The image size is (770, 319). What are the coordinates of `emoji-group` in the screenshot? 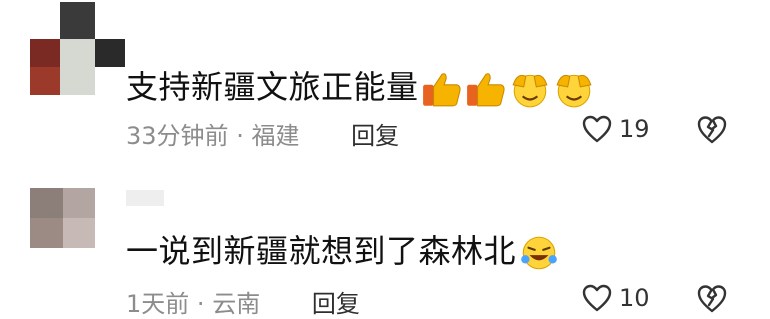 It's located at (507, 88).